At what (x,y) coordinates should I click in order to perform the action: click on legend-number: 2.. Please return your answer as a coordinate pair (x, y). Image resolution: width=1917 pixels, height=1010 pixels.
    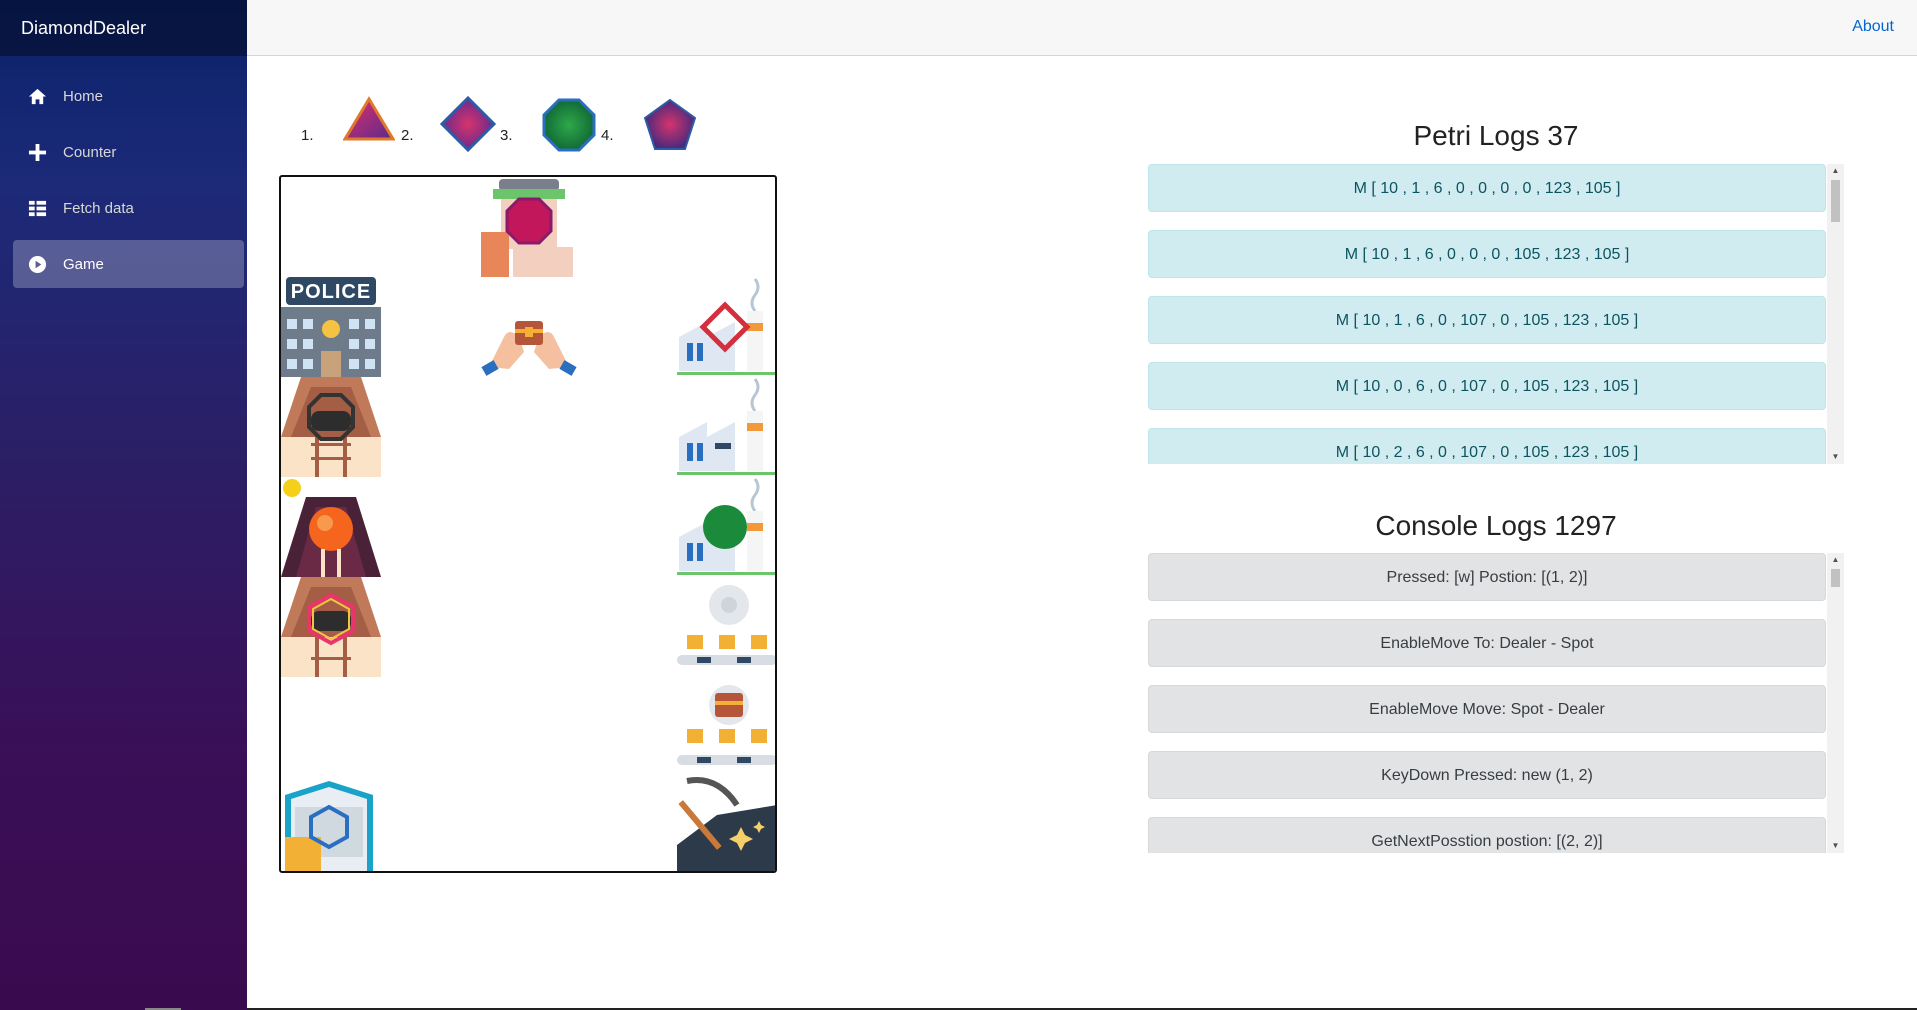
    Looking at the image, I should click on (407, 135).